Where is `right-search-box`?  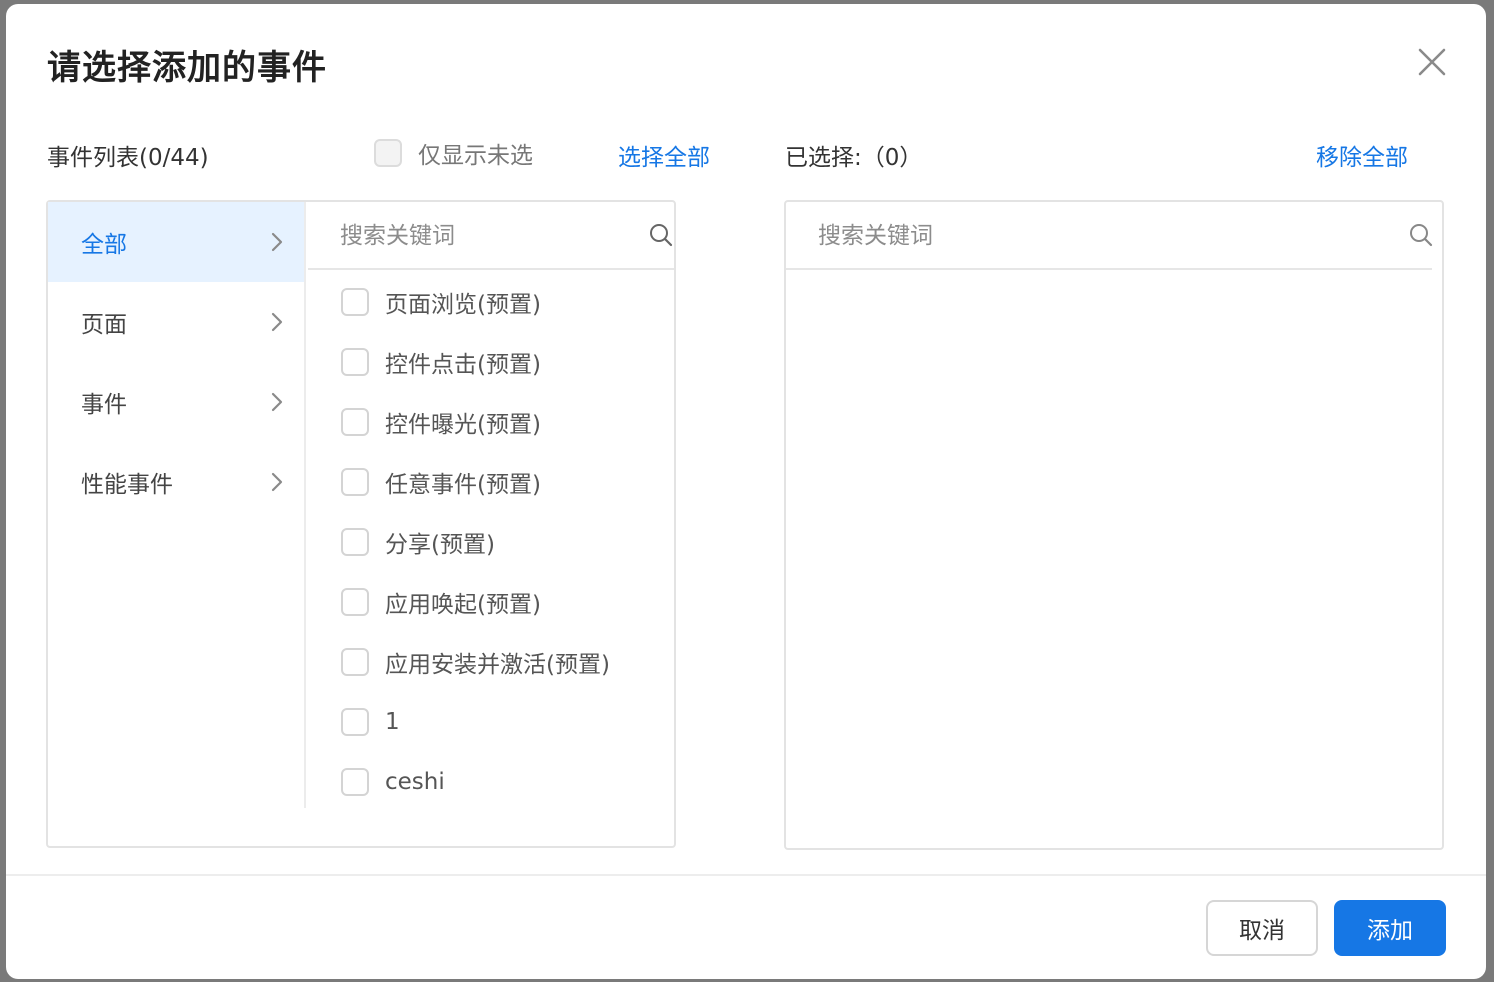 right-search-box is located at coordinates (1110, 236).